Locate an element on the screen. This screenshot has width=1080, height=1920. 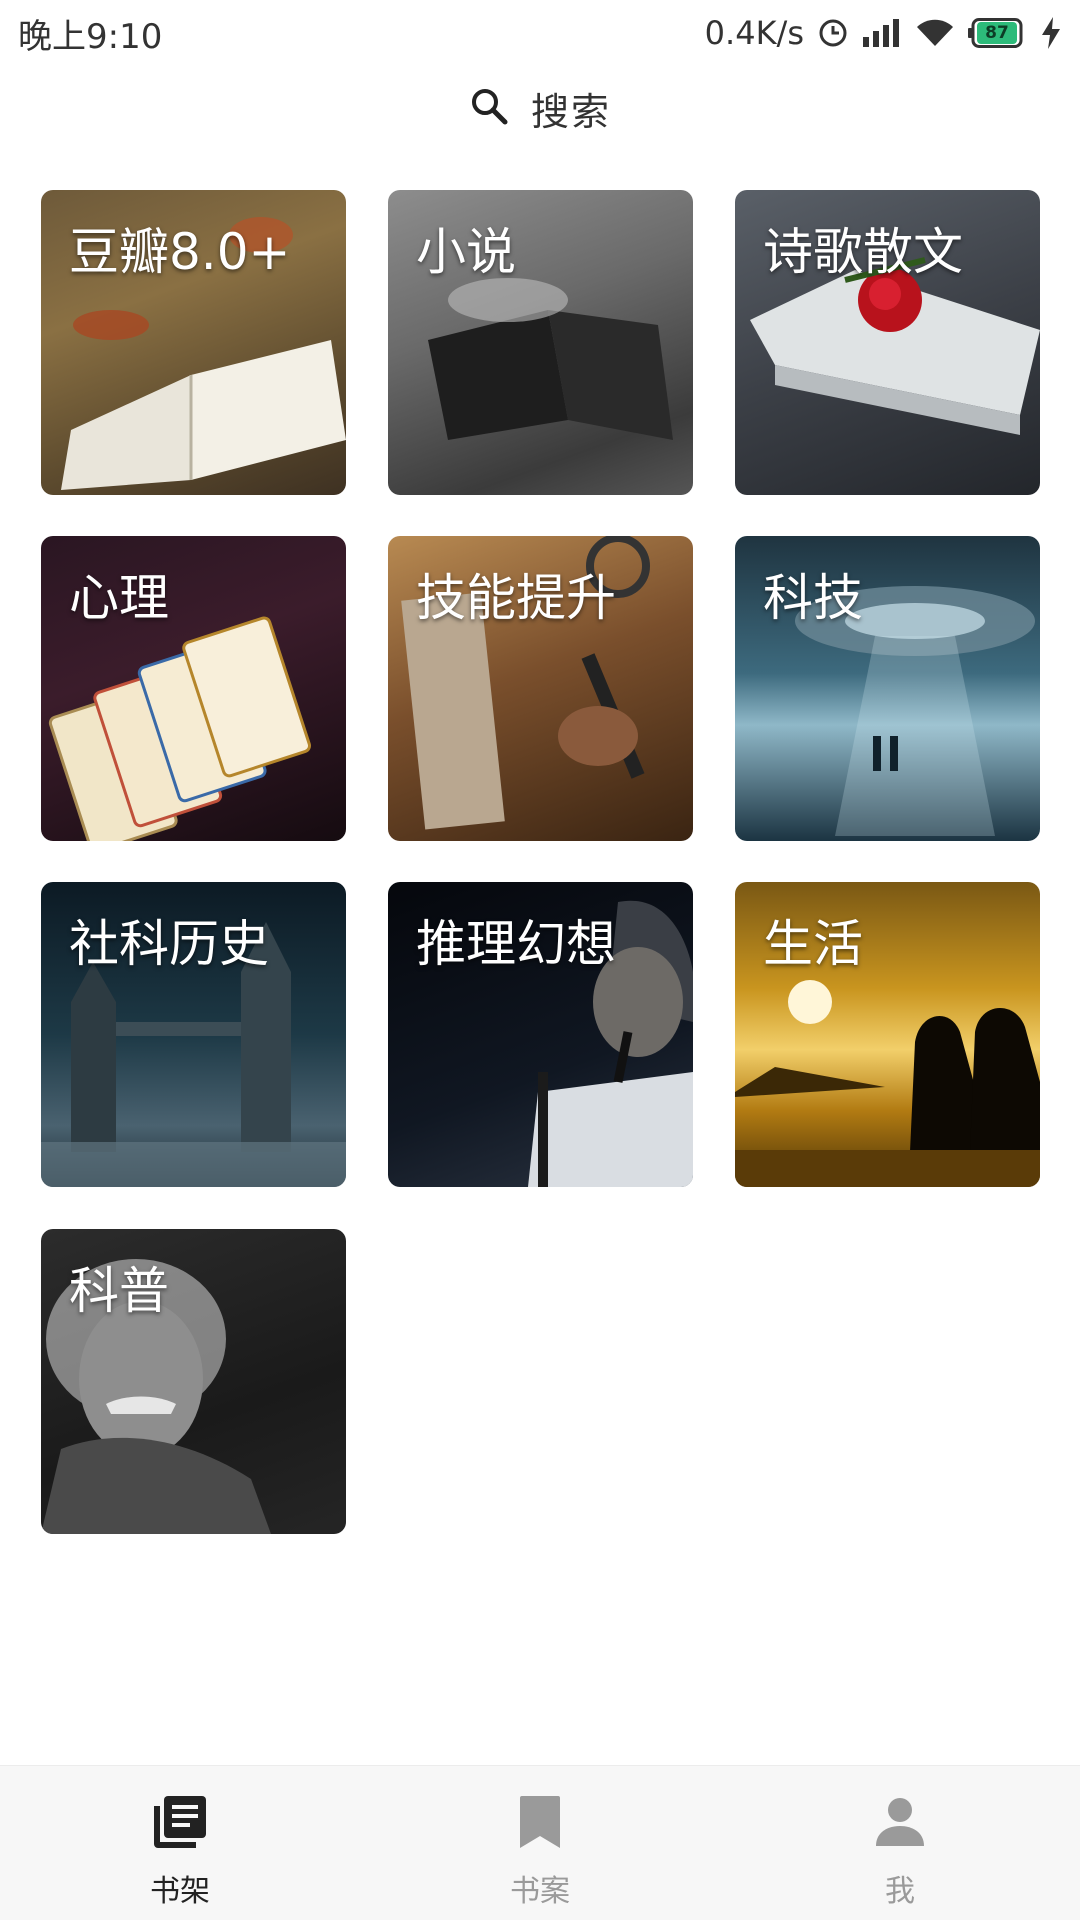
charging-icon is located at coordinates (1051, 33).